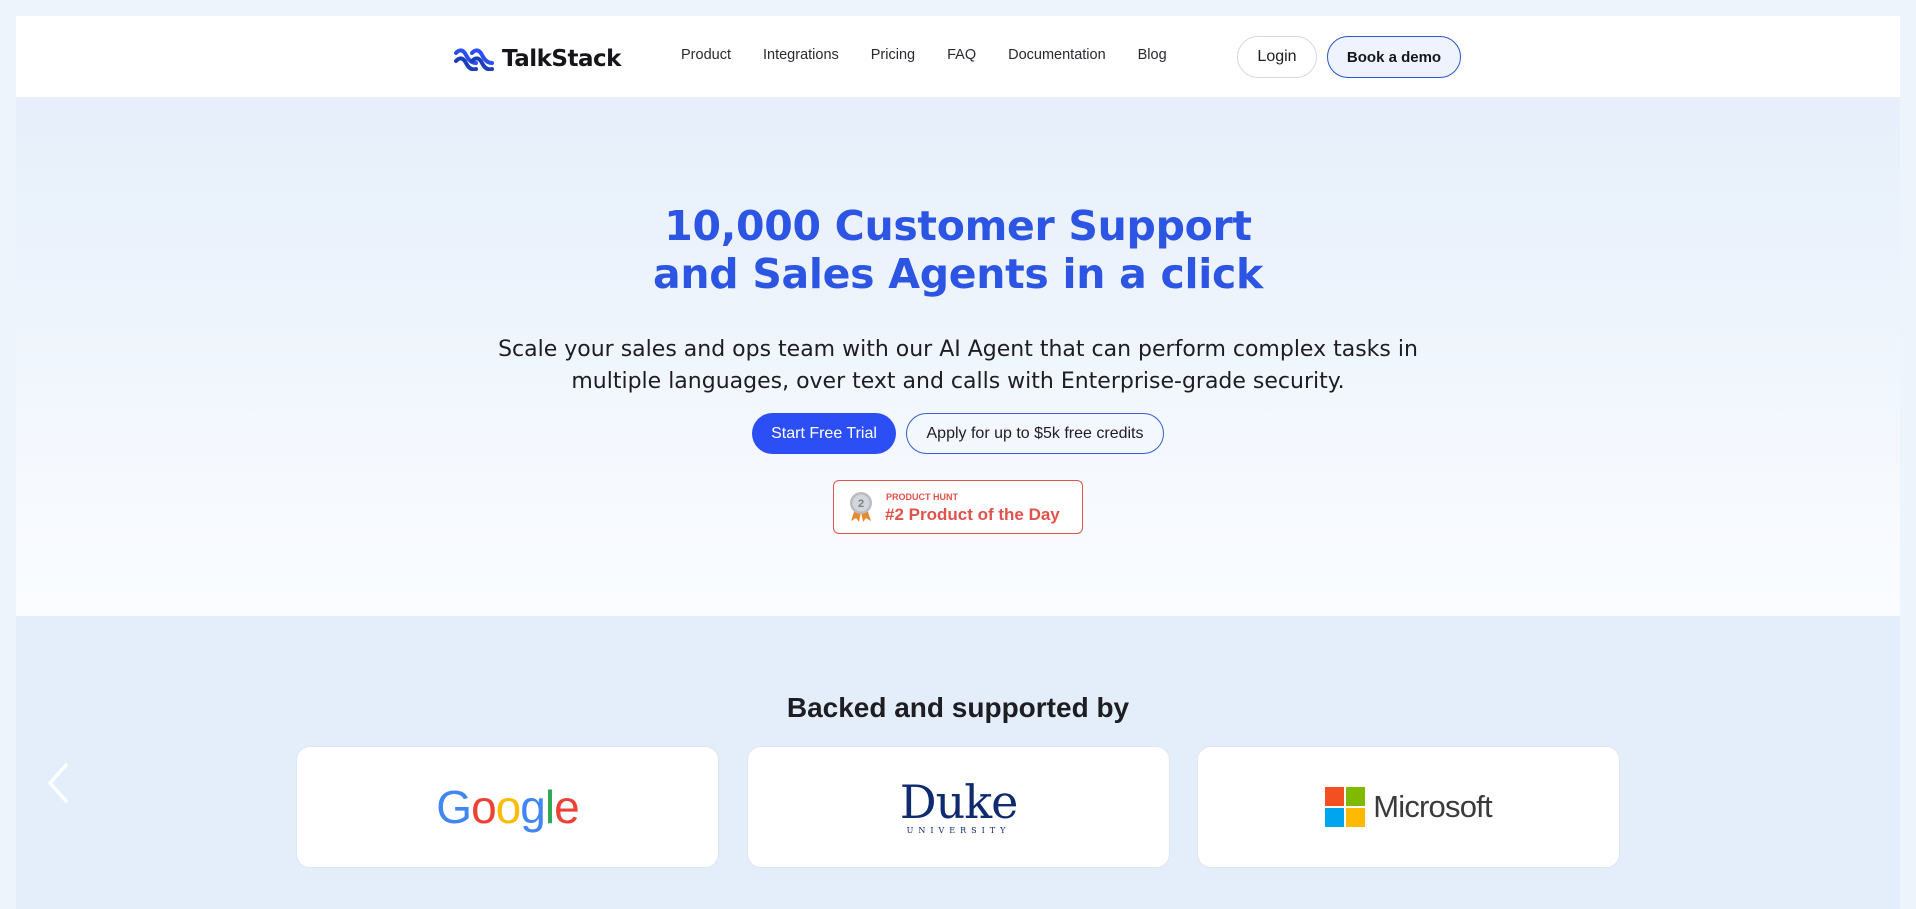 The image size is (1916, 909). I want to click on google-logo: Google, so click(508, 807).